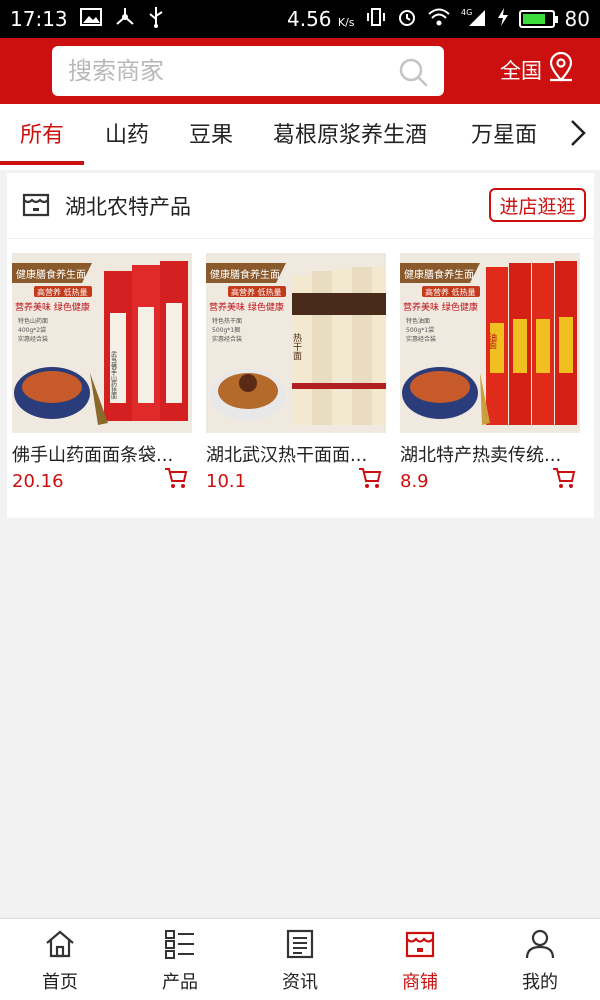 Image resolution: width=600 pixels, height=1000 pixels. What do you see at coordinates (180, 946) in the screenshot?
I see `list-icon` at bounding box center [180, 946].